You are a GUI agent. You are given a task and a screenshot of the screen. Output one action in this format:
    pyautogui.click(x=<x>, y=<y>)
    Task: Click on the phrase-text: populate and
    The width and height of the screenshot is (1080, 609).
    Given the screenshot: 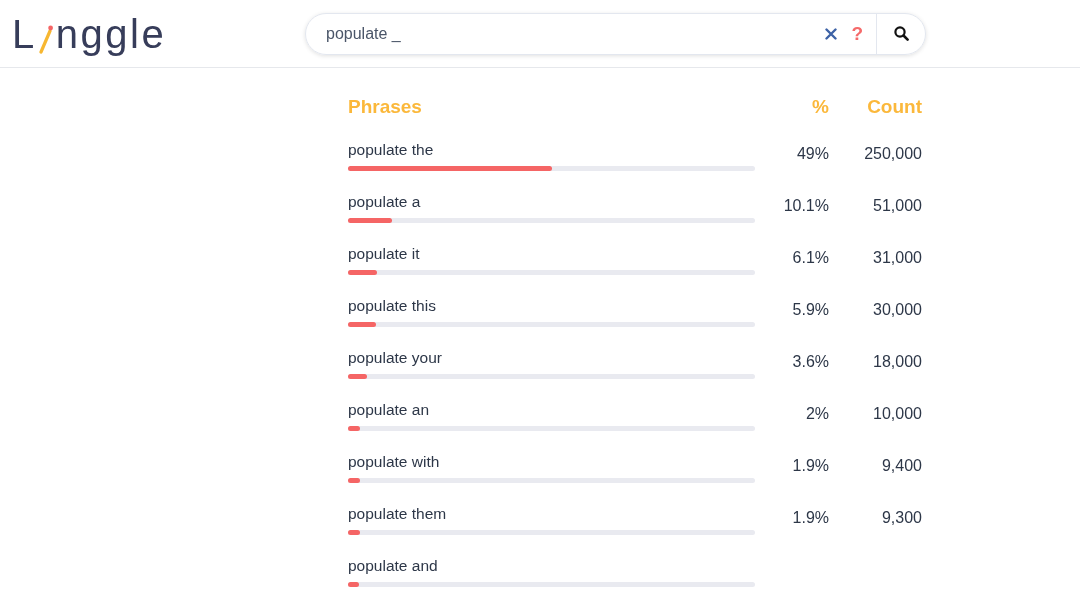 What is the action you would take?
    pyautogui.click(x=393, y=565)
    